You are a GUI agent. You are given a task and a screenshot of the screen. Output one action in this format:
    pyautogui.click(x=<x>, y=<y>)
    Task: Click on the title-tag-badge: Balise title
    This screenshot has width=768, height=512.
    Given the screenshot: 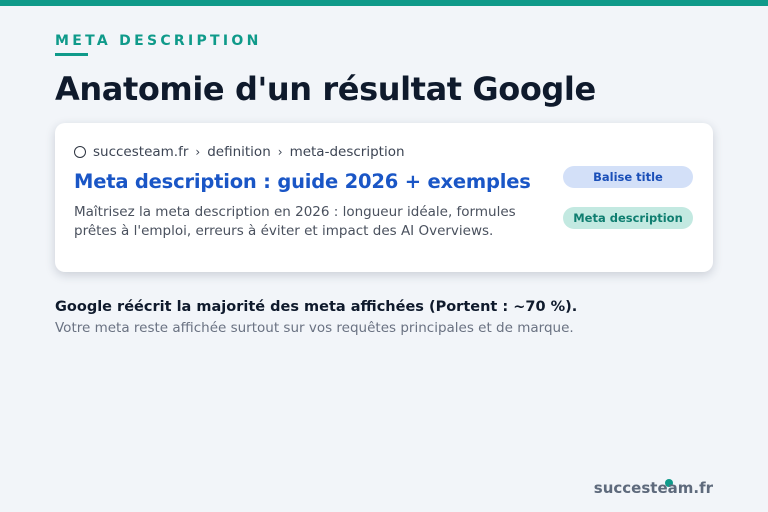 What is the action you would take?
    pyautogui.click(x=628, y=177)
    